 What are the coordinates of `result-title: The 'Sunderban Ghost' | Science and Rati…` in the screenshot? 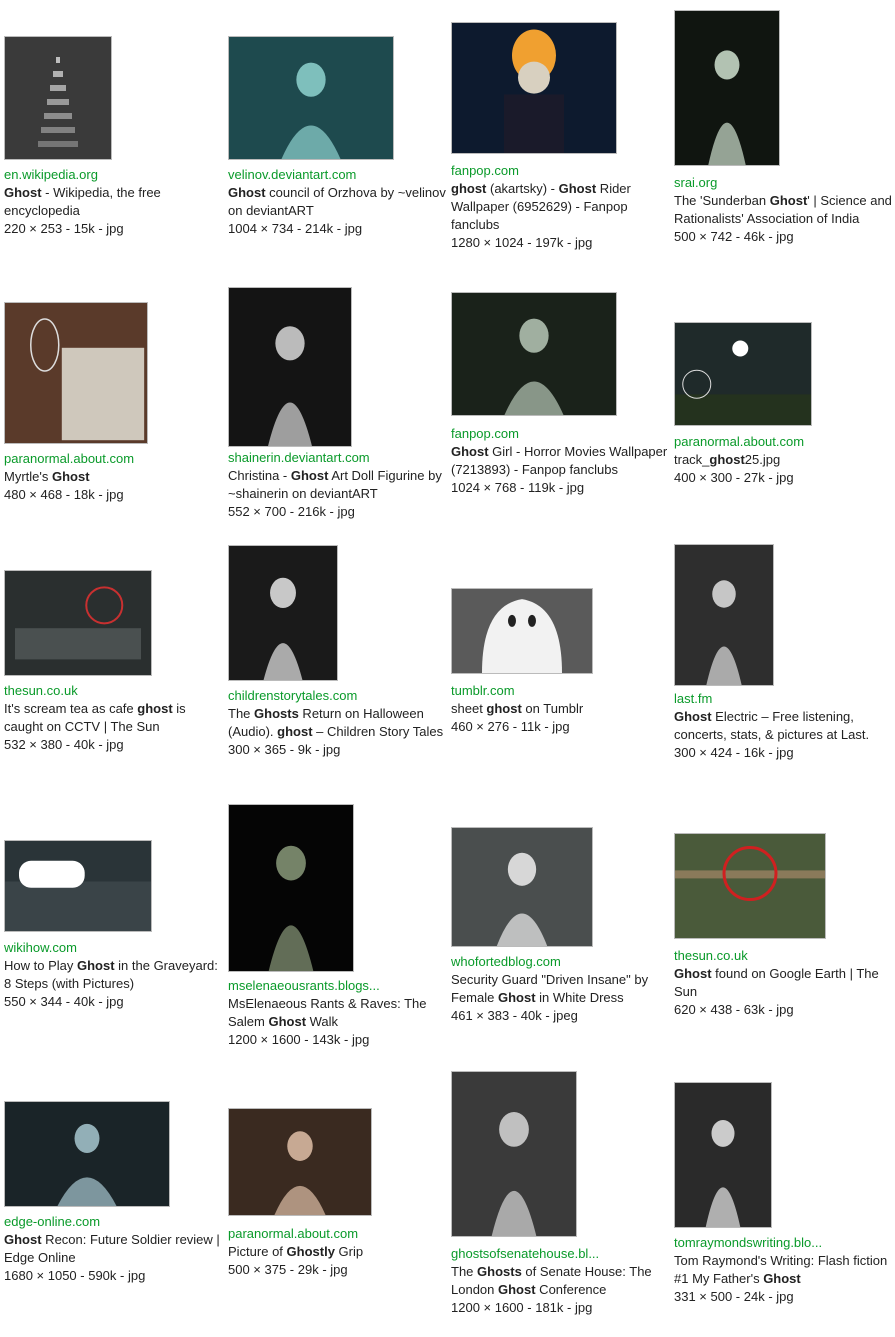 It's located at (784, 210).